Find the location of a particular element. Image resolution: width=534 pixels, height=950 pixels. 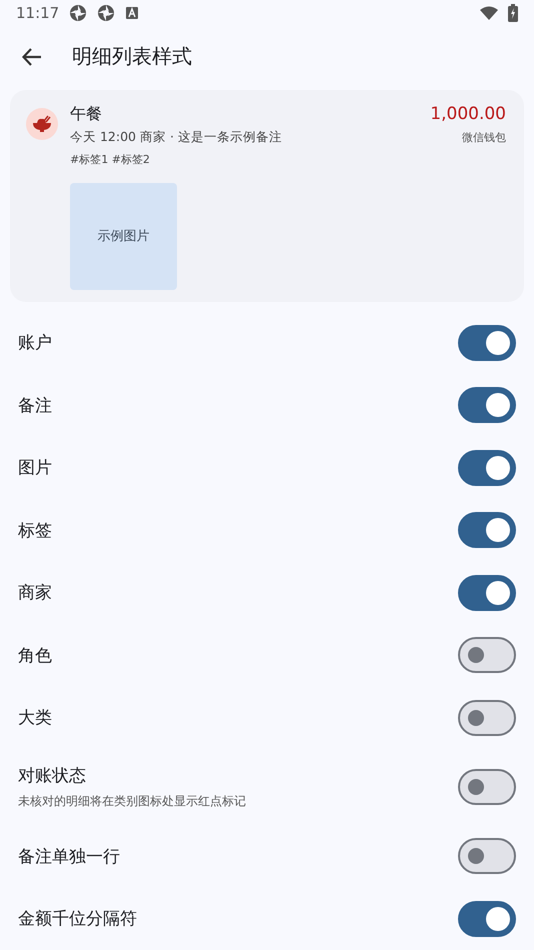

wifi-icon is located at coordinates (489, 13).